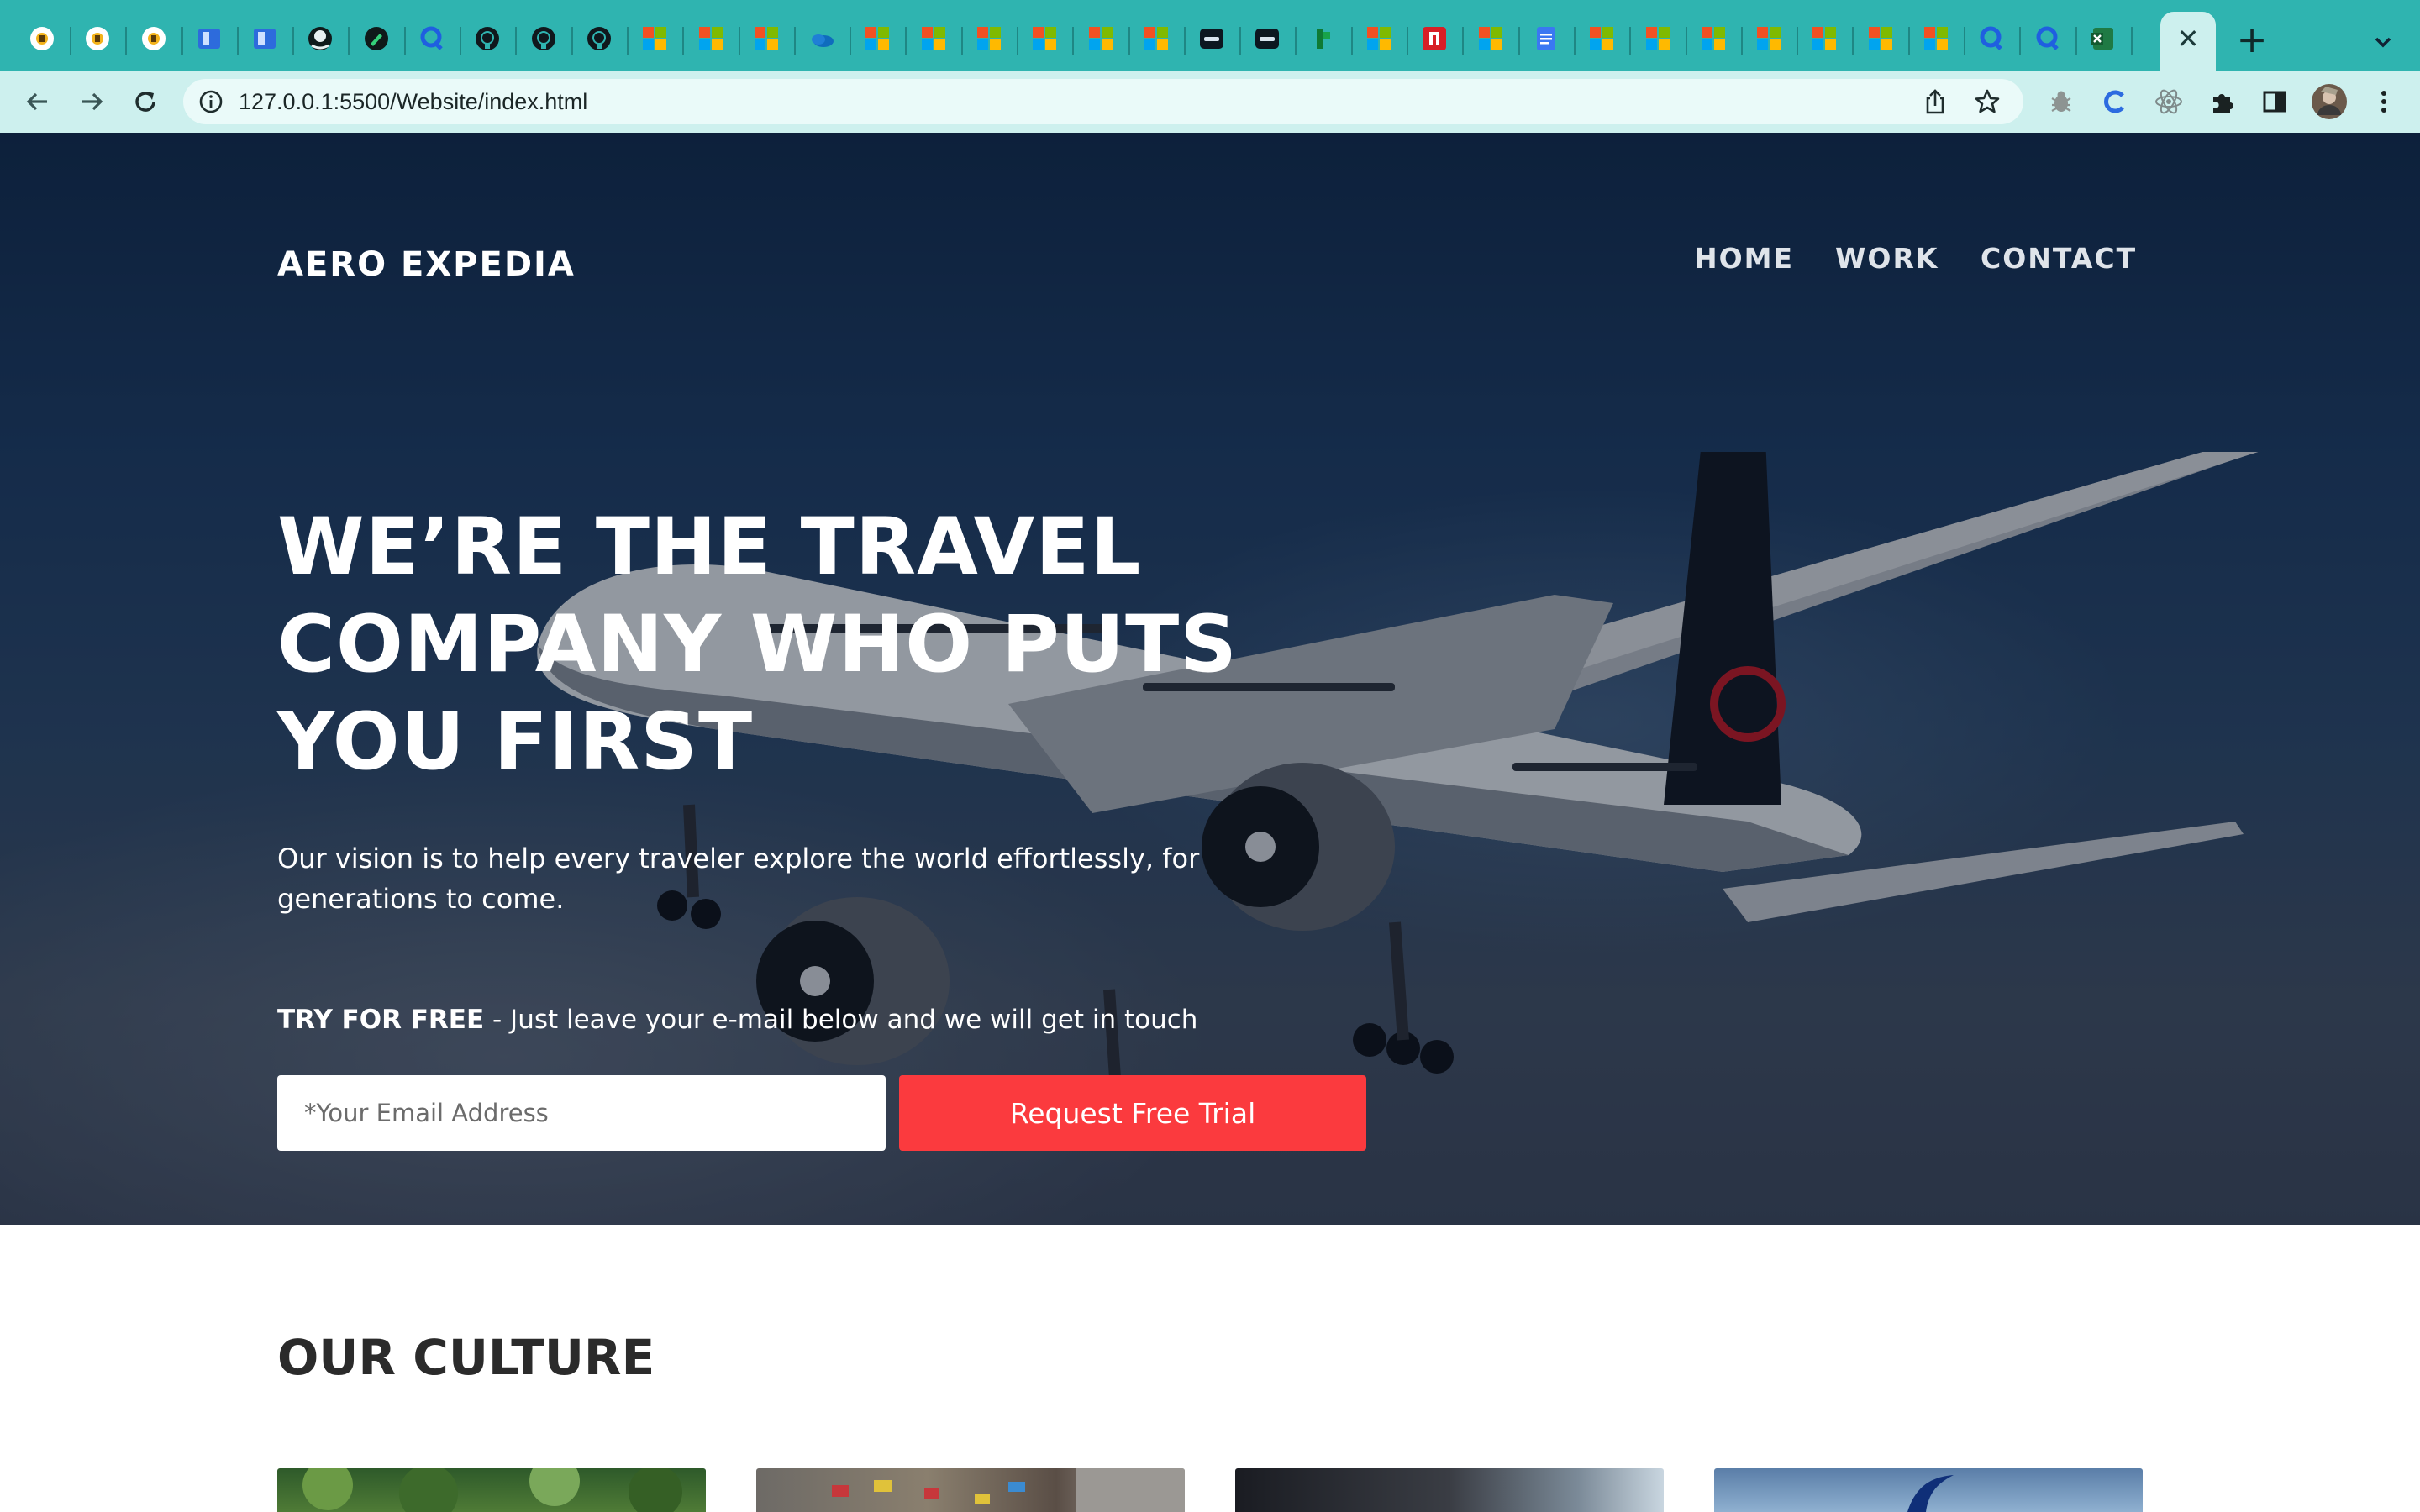 This screenshot has height=1512, width=2420. What do you see at coordinates (515, 742) in the screenshot?
I see `headline-line: YOU FIRST` at bounding box center [515, 742].